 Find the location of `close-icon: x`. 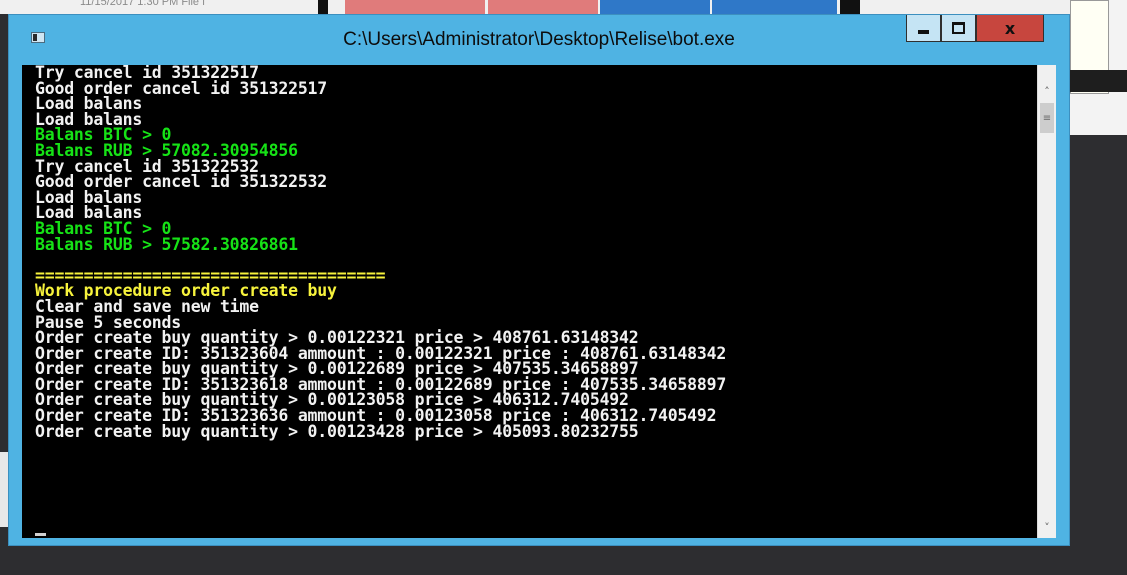

close-icon: x is located at coordinates (1010, 28).